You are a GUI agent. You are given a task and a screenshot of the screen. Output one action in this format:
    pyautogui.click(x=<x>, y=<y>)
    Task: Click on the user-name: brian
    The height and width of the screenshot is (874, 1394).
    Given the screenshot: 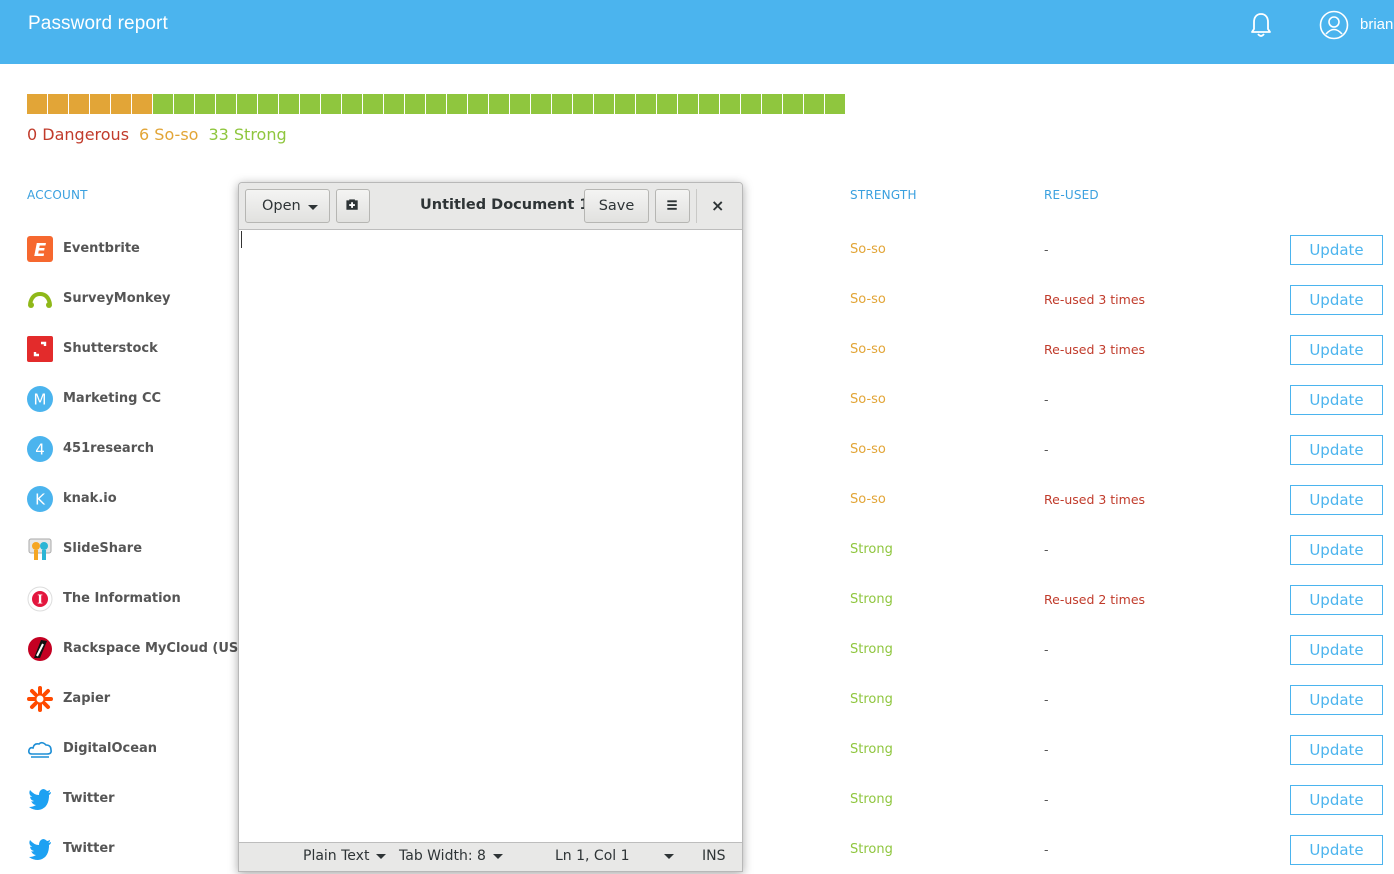 What is the action you would take?
    pyautogui.click(x=1376, y=24)
    